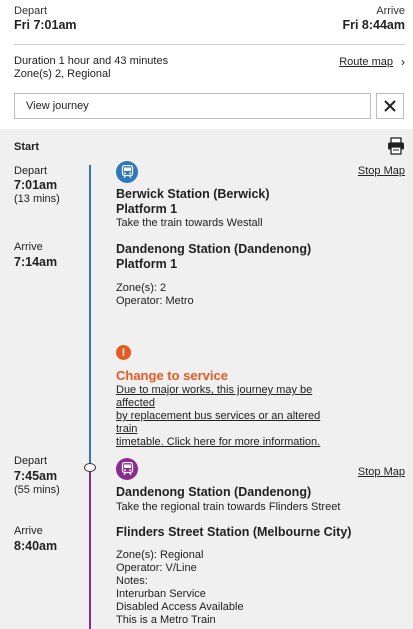 Image resolution: width=413 pixels, height=629 pixels. Describe the element at coordinates (90, 316) in the screenshot. I see `timeline-line-metro` at that location.